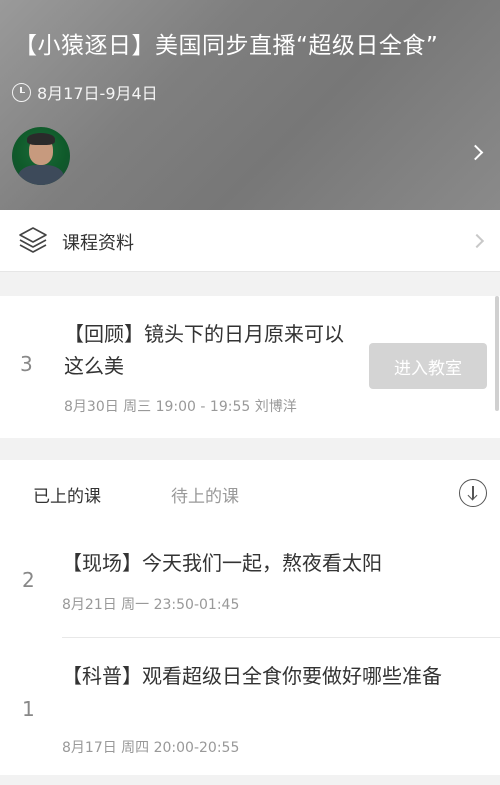 This screenshot has width=500, height=785. What do you see at coordinates (41, 175) in the screenshot?
I see `avatar-body-shape` at bounding box center [41, 175].